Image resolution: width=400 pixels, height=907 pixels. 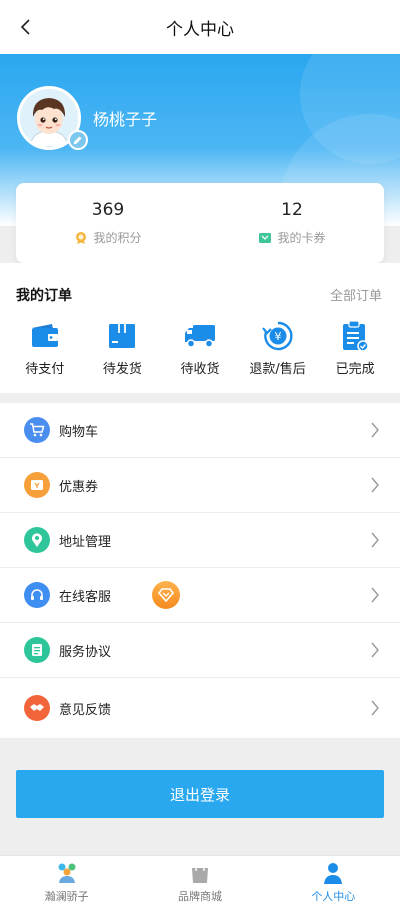 What do you see at coordinates (355, 369) in the screenshot?
I see `order-label: 已完成` at bounding box center [355, 369].